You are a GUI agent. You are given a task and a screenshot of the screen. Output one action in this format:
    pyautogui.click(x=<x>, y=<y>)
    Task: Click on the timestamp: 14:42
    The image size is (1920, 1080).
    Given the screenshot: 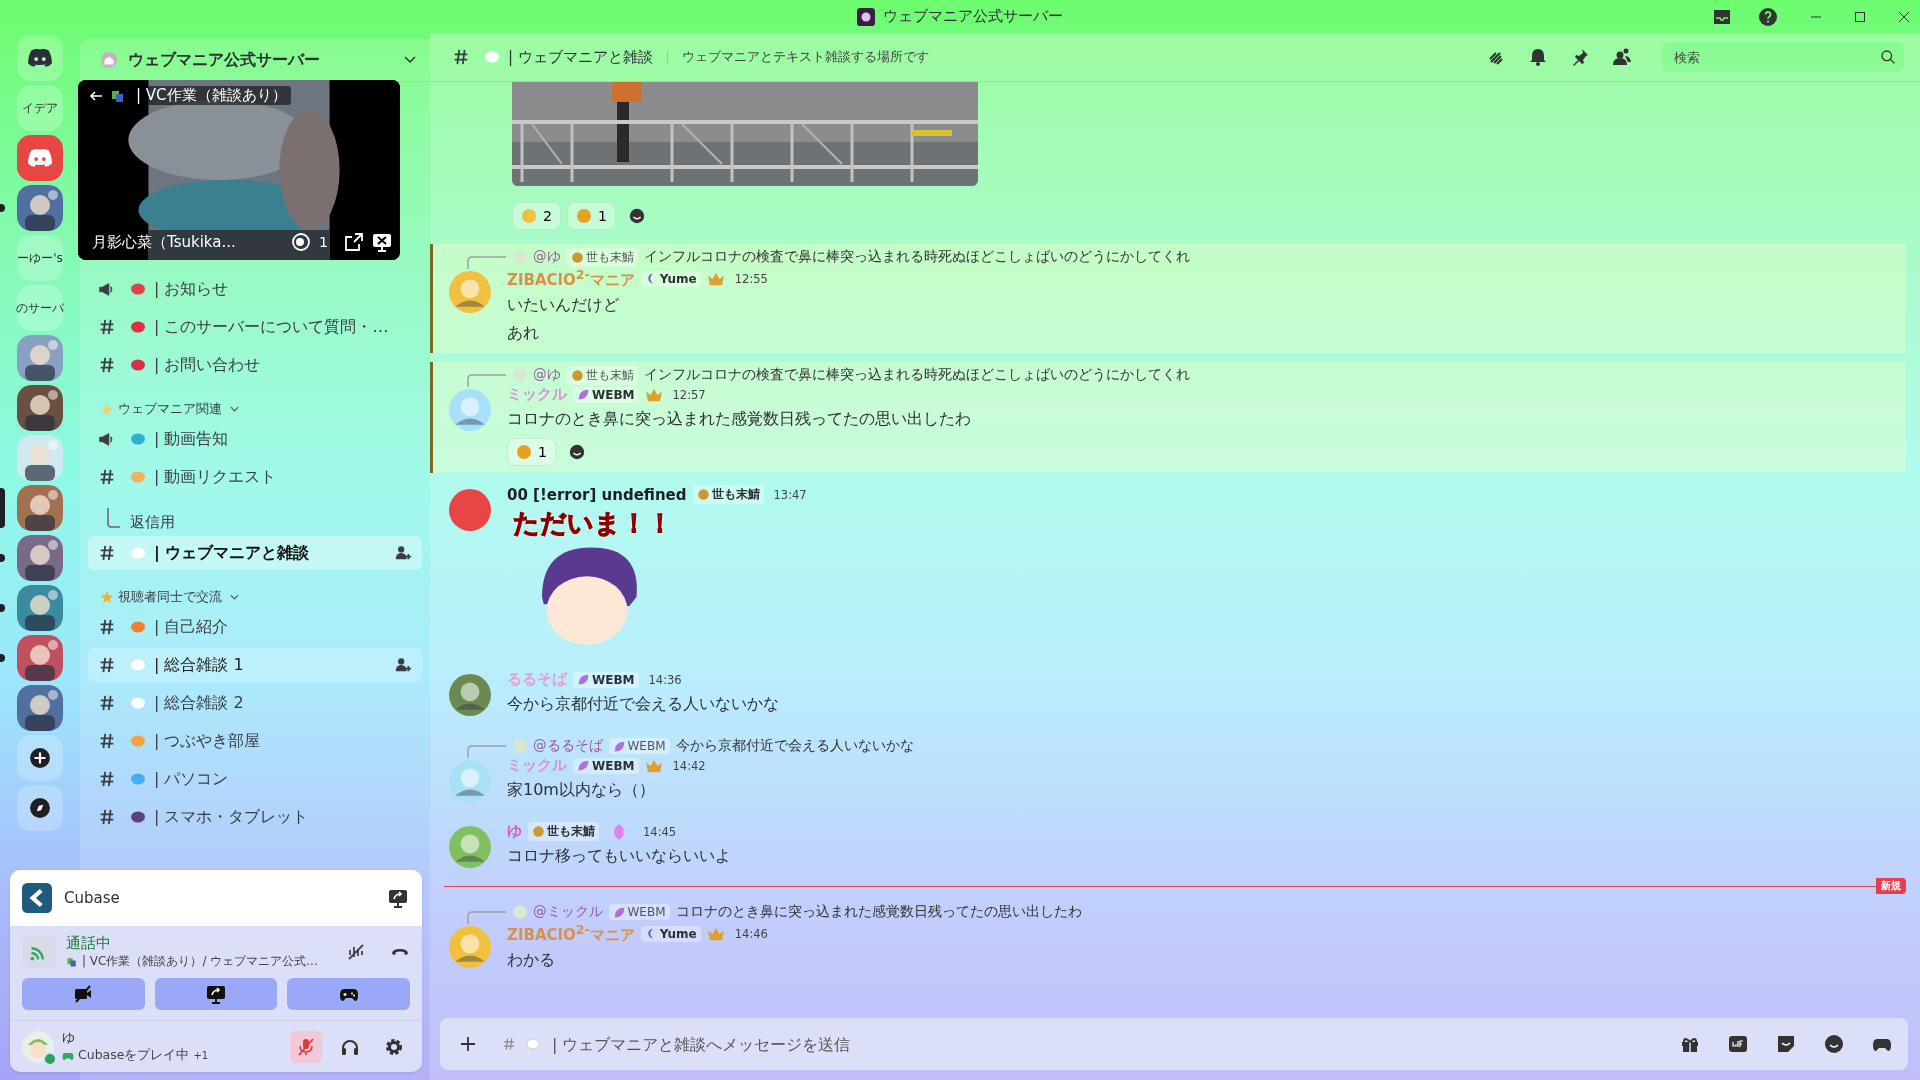 What is the action you would take?
    pyautogui.click(x=689, y=765)
    